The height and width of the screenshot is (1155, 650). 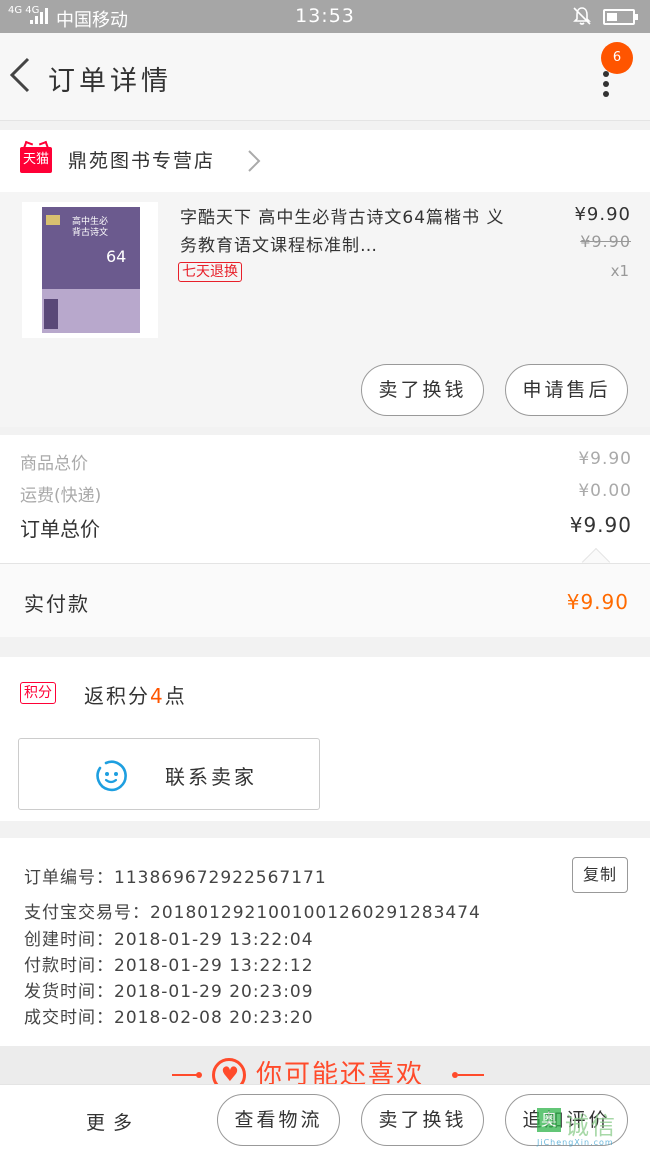 I want to click on view-logistics-button: 查看物流, so click(x=278, y=1120).